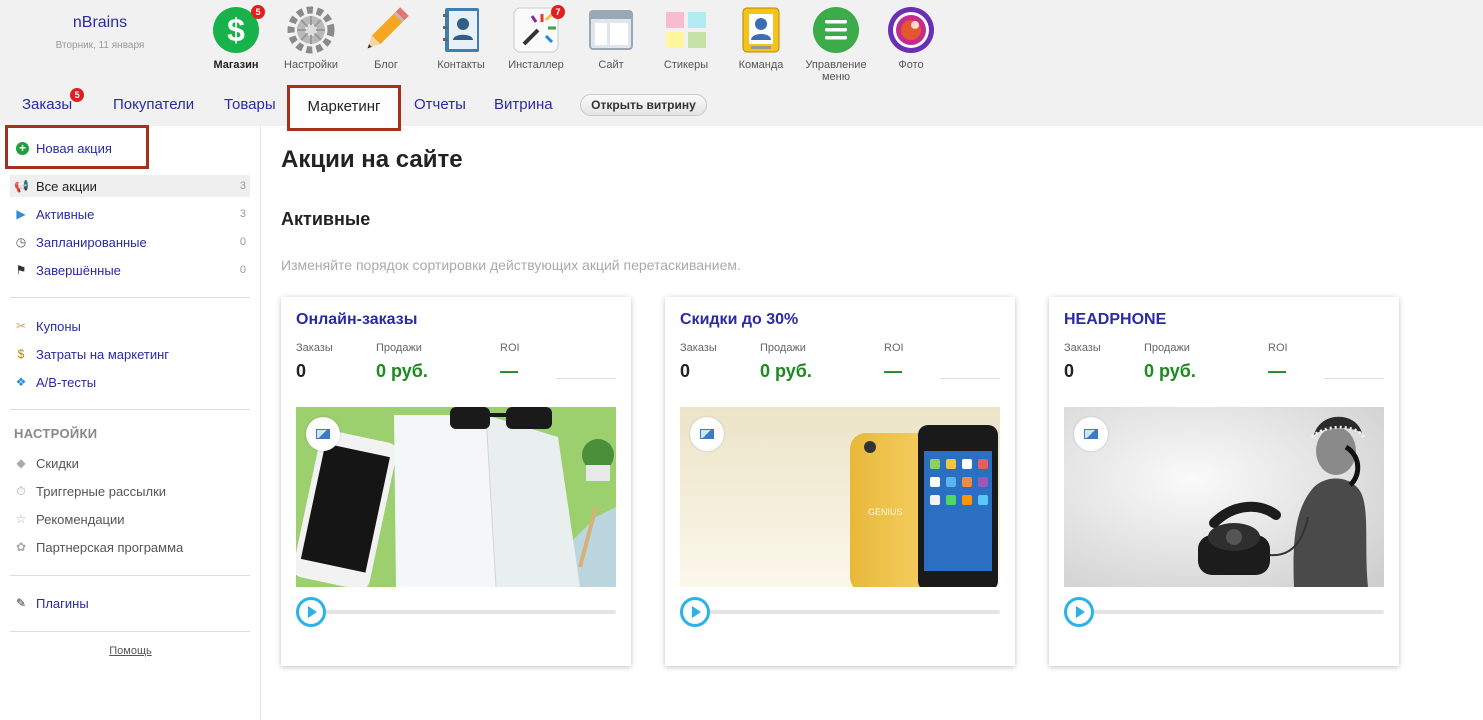 The height and width of the screenshot is (720, 1483). What do you see at coordinates (236, 38) in the screenshot?
I see `app-shop: $ 5 Магазин` at bounding box center [236, 38].